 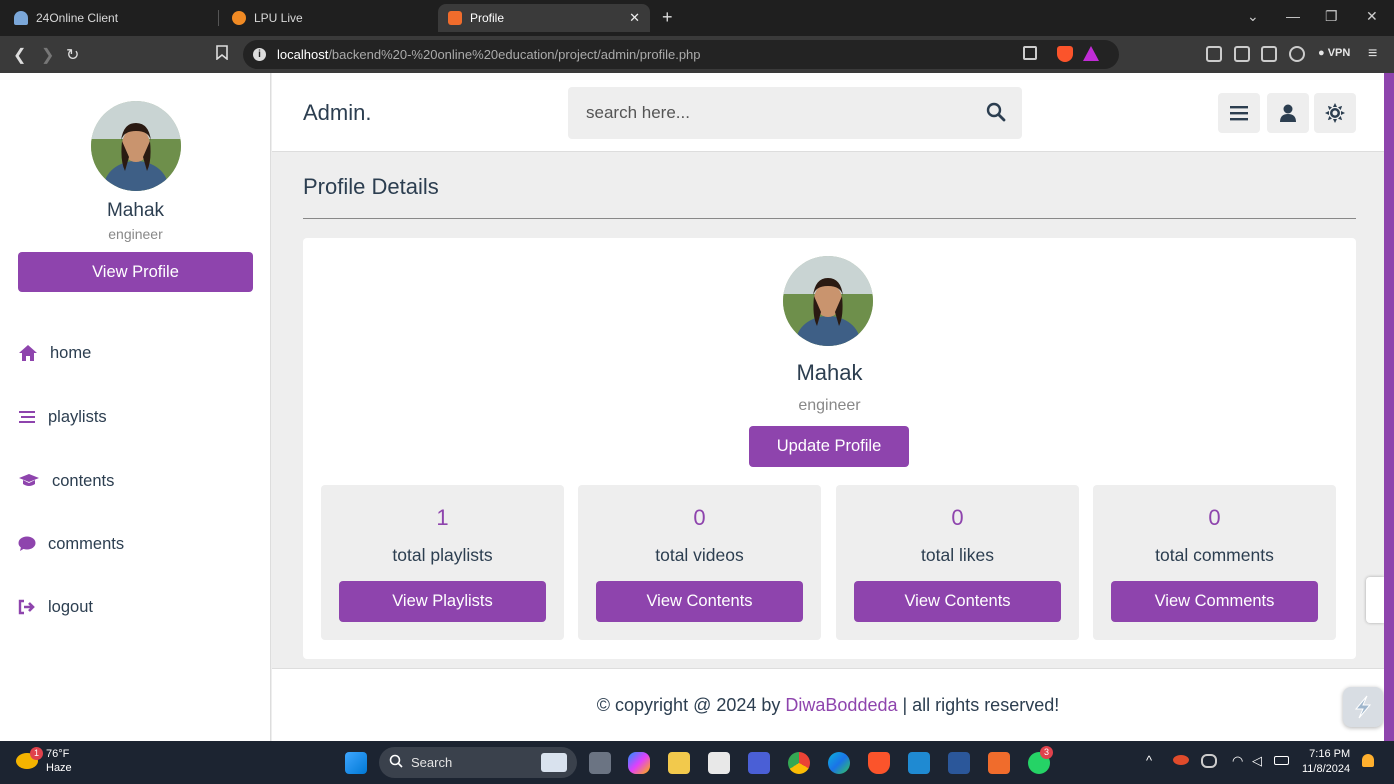 I want to click on page-title: Profile Details, so click(x=371, y=186).